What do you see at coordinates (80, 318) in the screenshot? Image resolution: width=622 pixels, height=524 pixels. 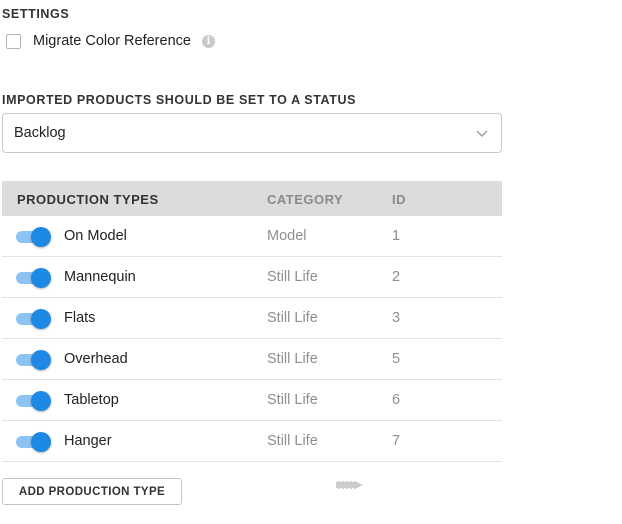 I see `production-type-name: Flats` at bounding box center [80, 318].